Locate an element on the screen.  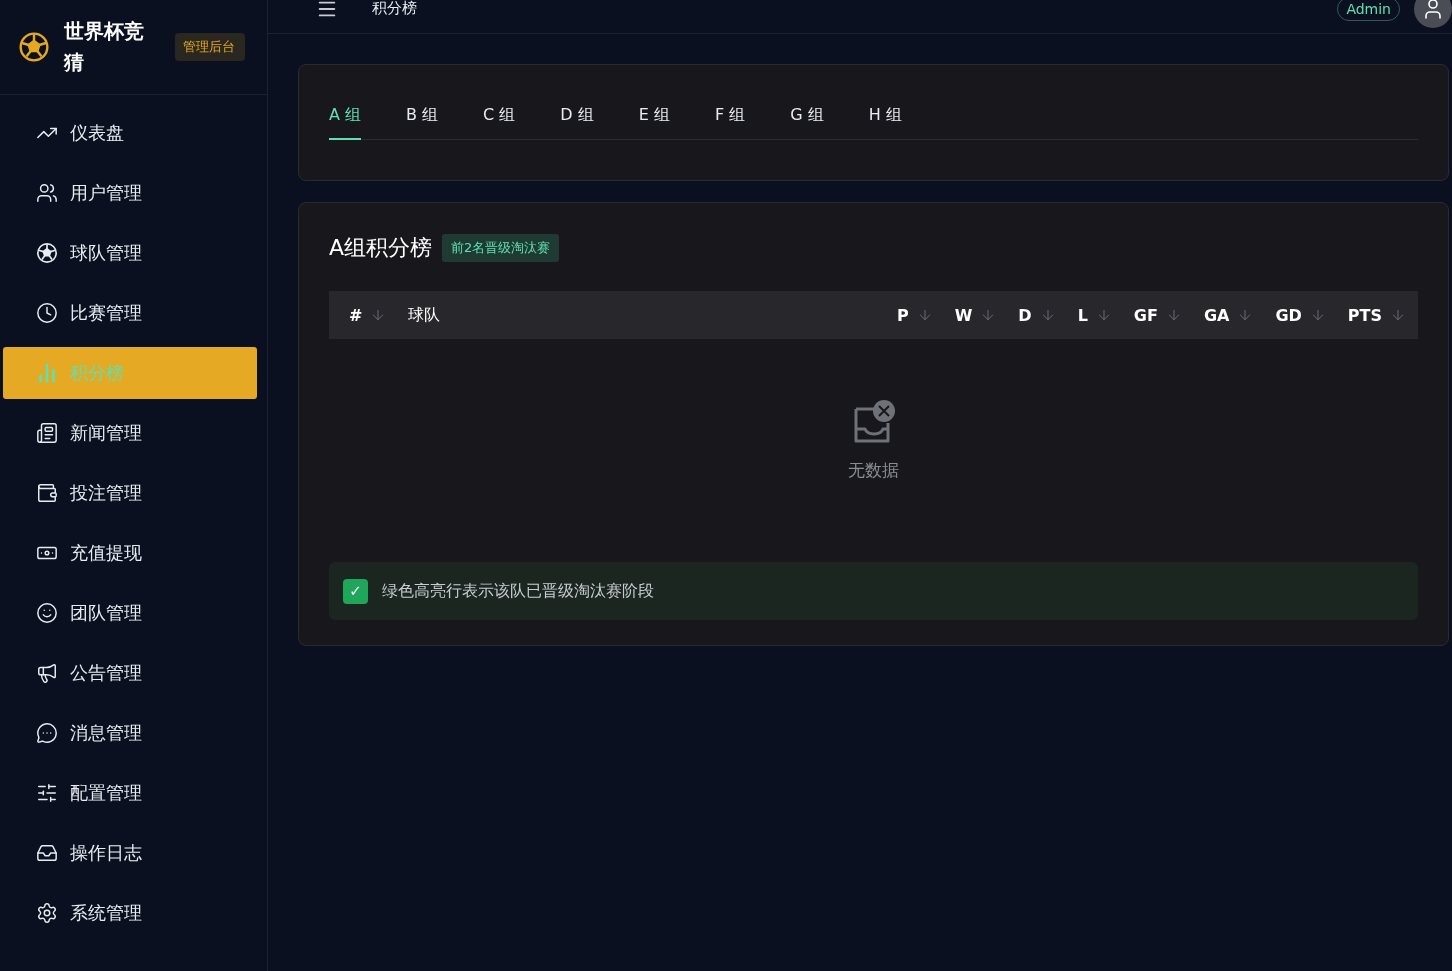
group-tab: C 组 is located at coordinates (499, 116).